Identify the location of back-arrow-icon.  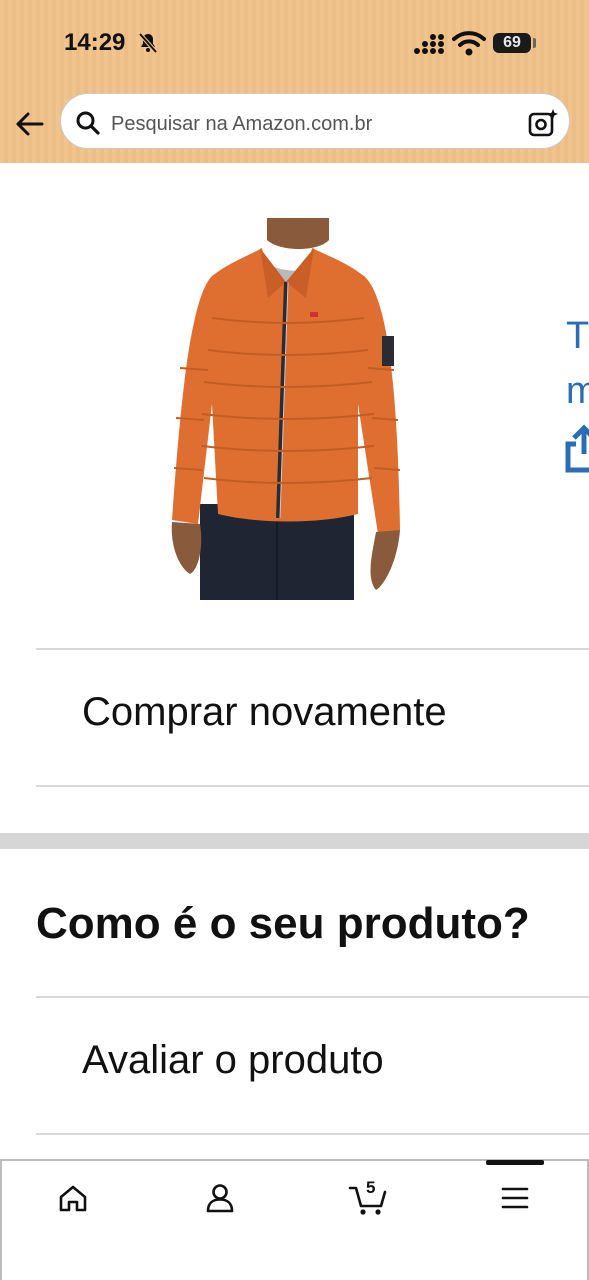
(30, 124).